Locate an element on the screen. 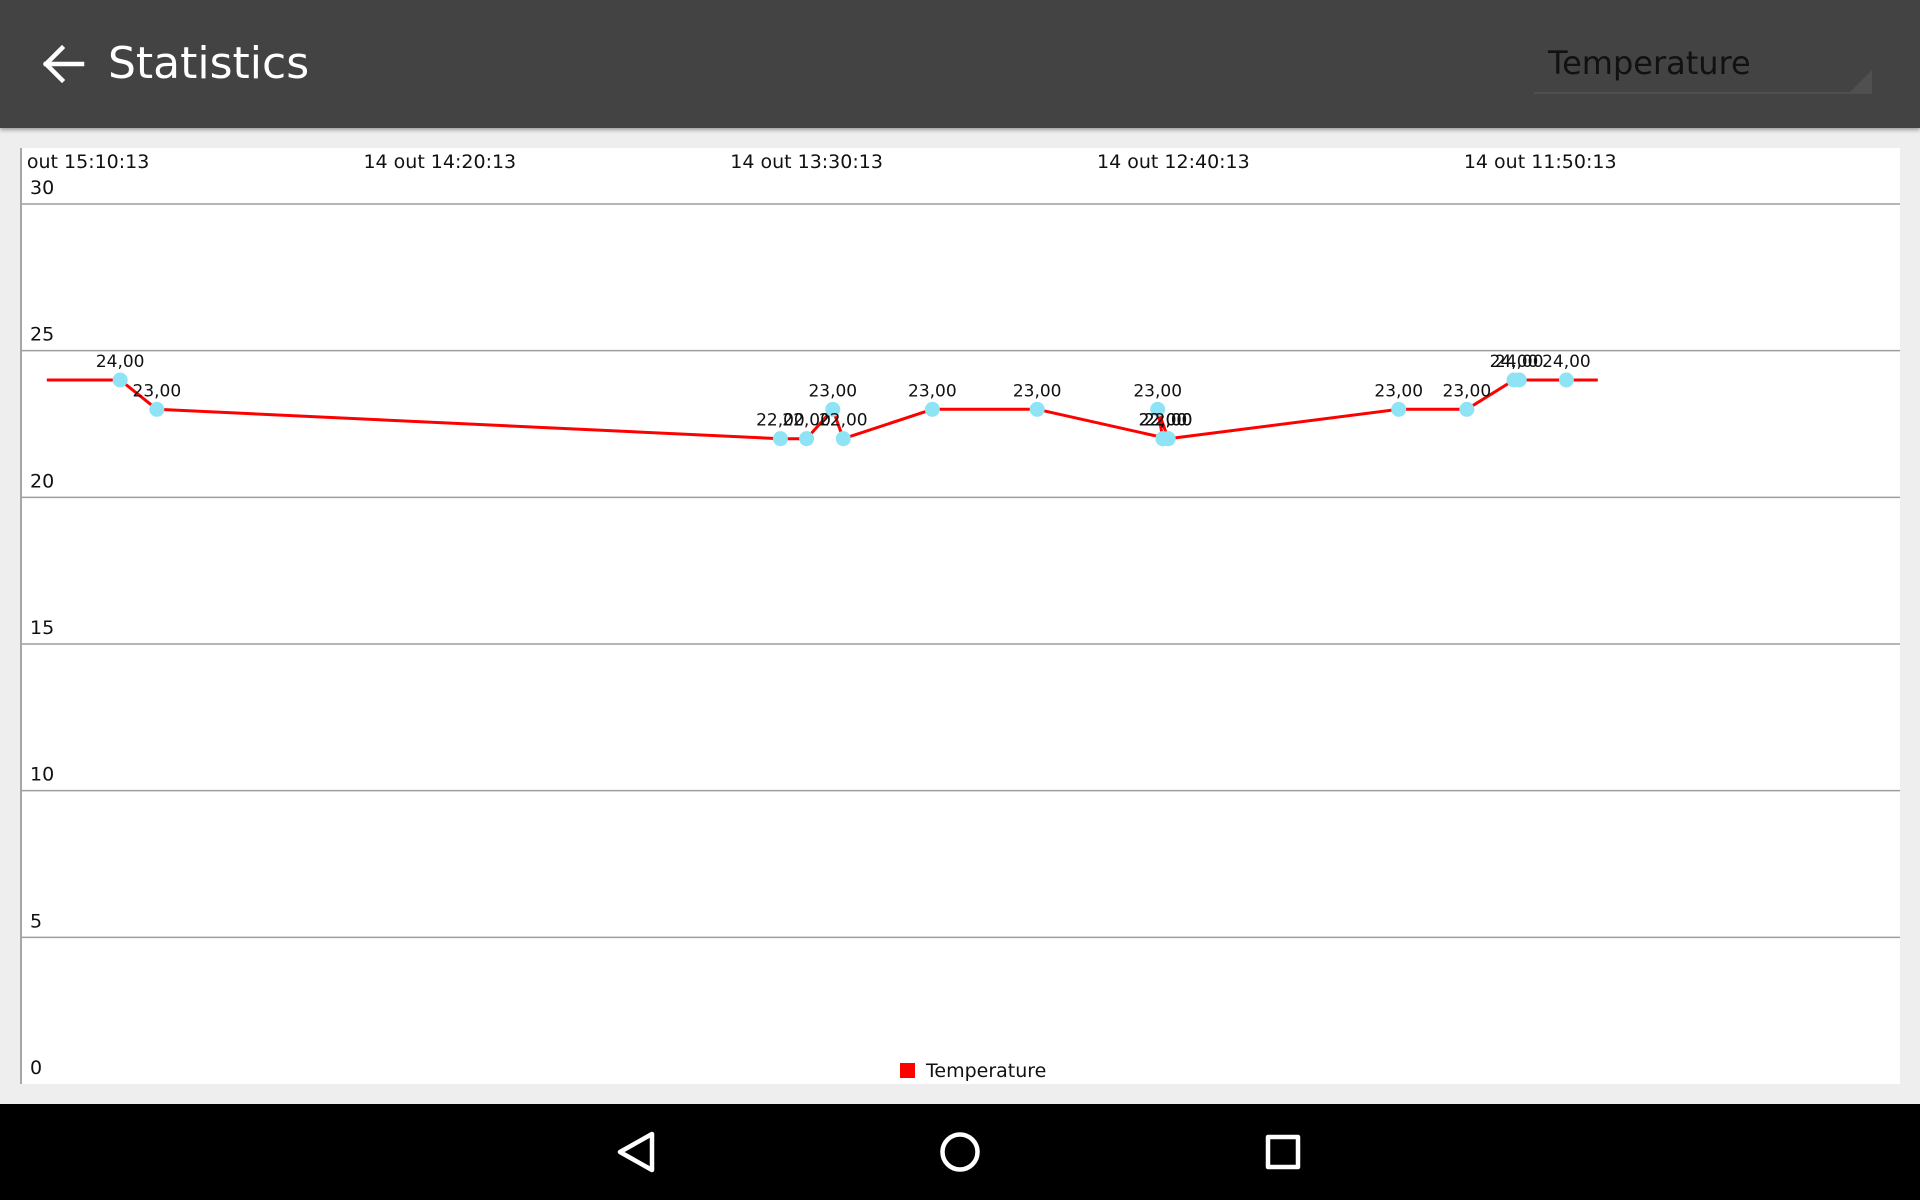  nav-back-button is located at coordinates (637, 1152).